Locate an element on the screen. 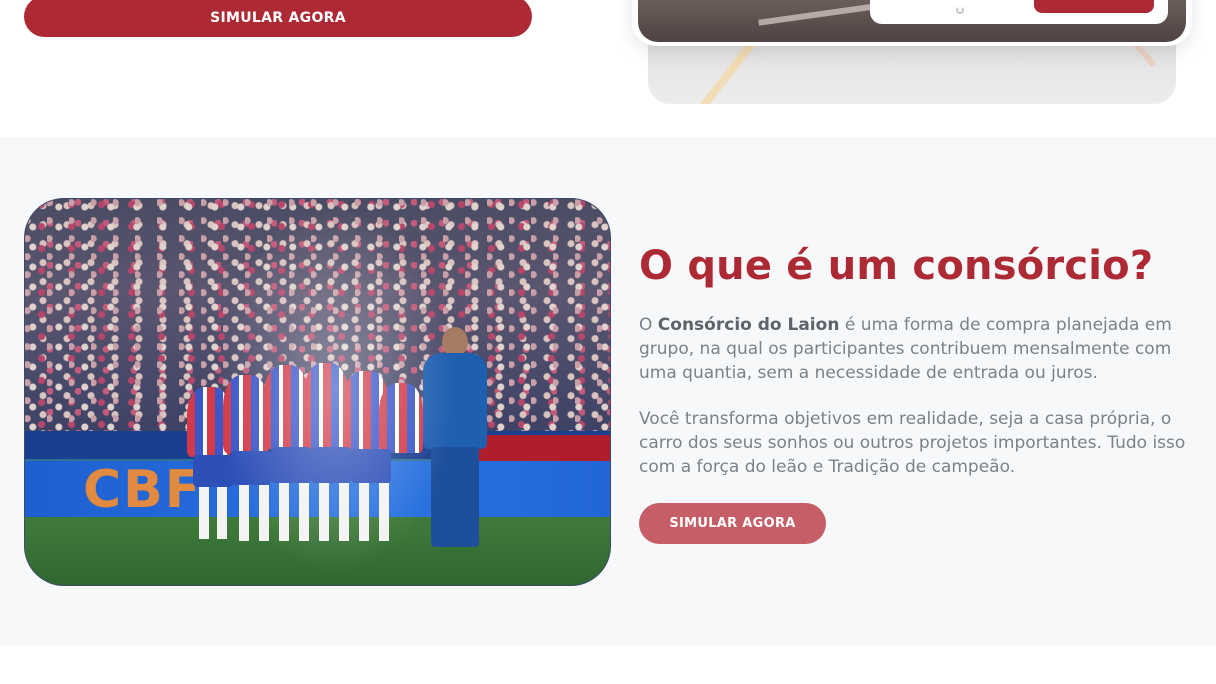 The height and width of the screenshot is (684, 1216). intro-prefix: O is located at coordinates (648, 325).